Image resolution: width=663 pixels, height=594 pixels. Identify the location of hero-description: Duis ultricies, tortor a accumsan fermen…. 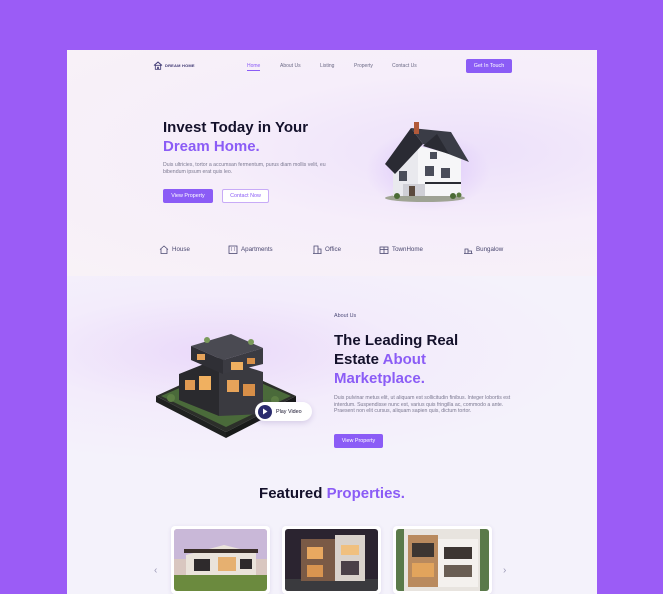
(244, 168).